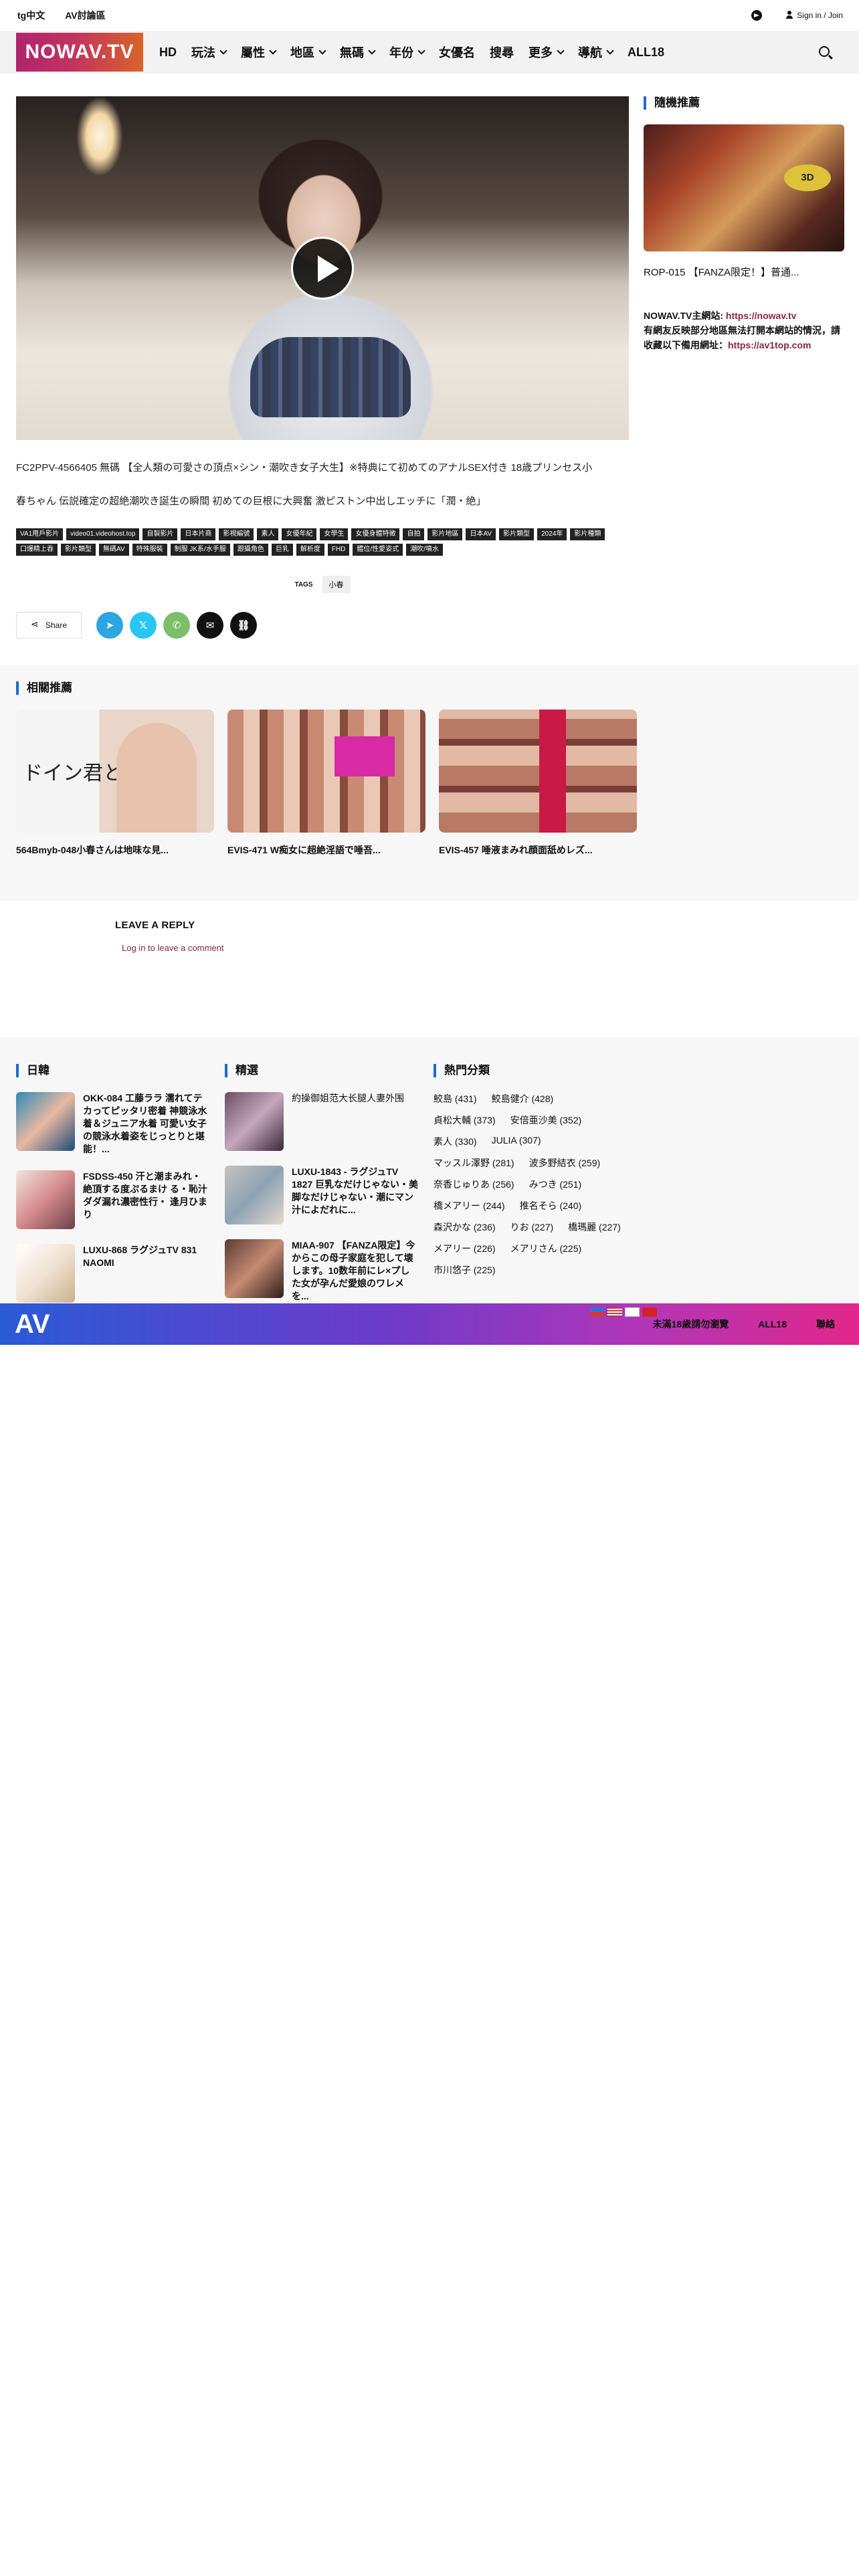 The height and width of the screenshot is (2576, 859). Describe the element at coordinates (160, 534) in the screenshot. I see `category-tag: 自製影片` at that location.